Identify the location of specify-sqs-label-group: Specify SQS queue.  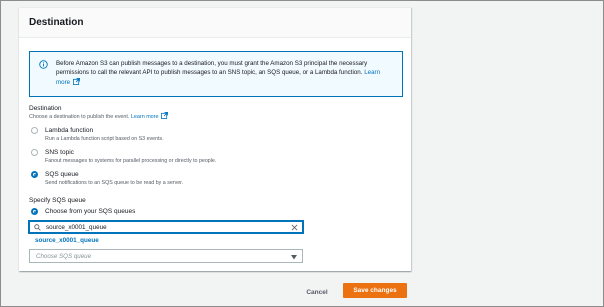
(57, 200).